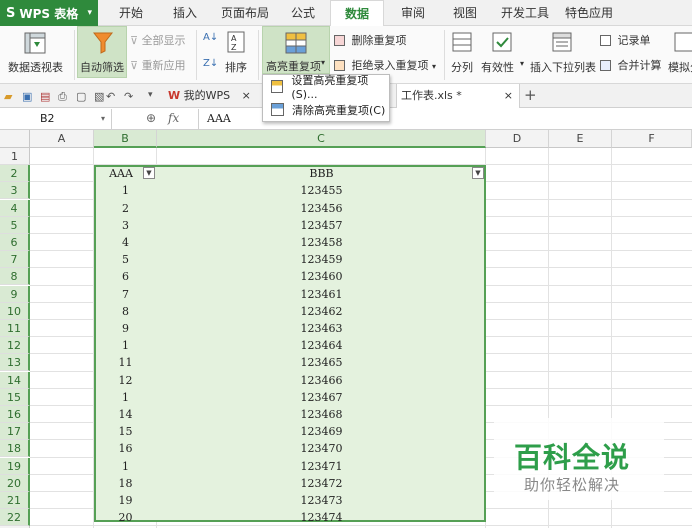 This screenshot has width=692, height=528. I want to click on app-menu-button: S WPS 表格 ▾, so click(49, 13).